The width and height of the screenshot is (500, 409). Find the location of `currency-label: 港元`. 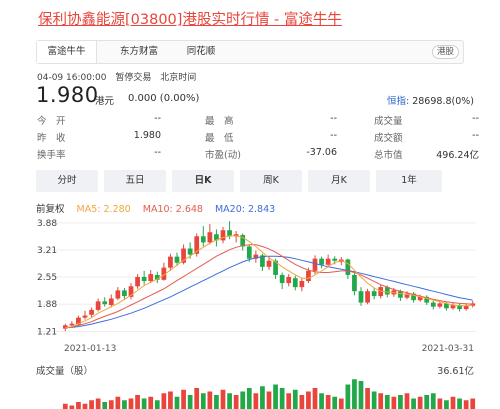

currency-label: 港元 is located at coordinates (105, 101).